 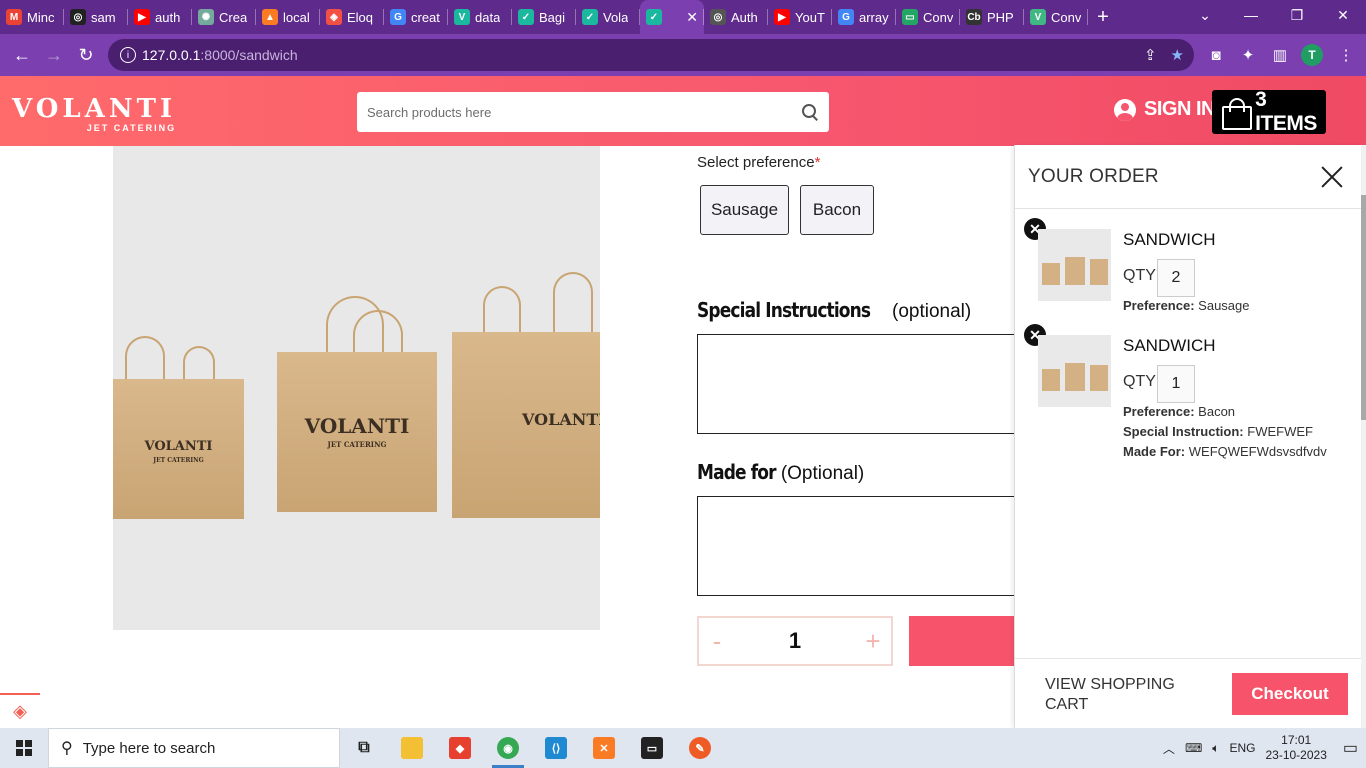 What do you see at coordinates (862, 546) in the screenshot?
I see `made-for-field` at bounding box center [862, 546].